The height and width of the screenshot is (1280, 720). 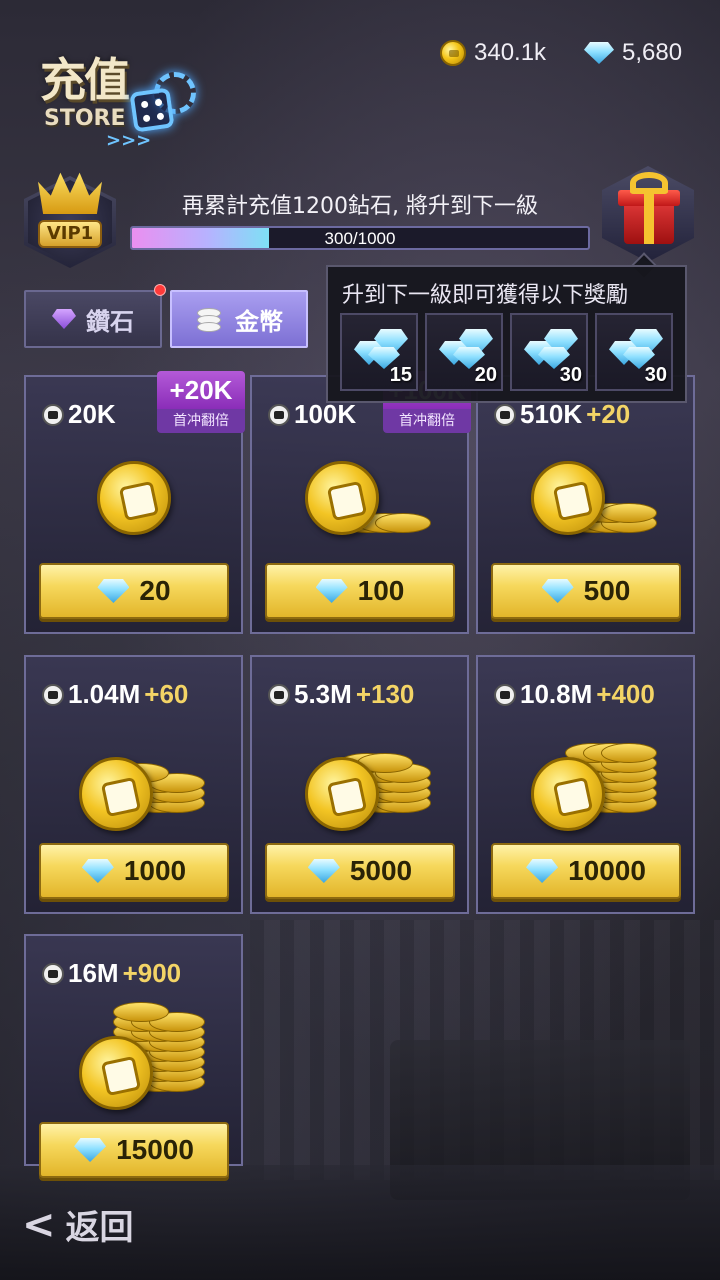 I want to click on buy-button: 15000, so click(x=134, y=1150).